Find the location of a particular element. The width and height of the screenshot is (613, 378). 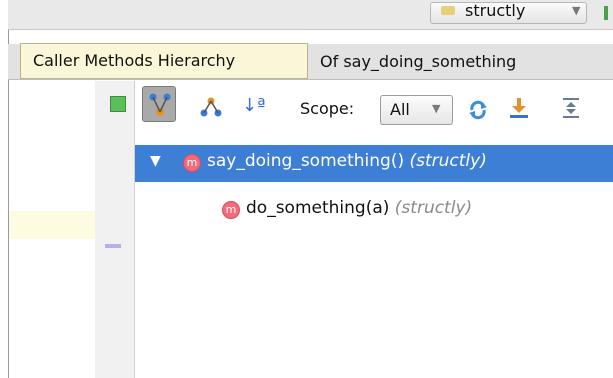

export-icon is located at coordinates (519, 108).